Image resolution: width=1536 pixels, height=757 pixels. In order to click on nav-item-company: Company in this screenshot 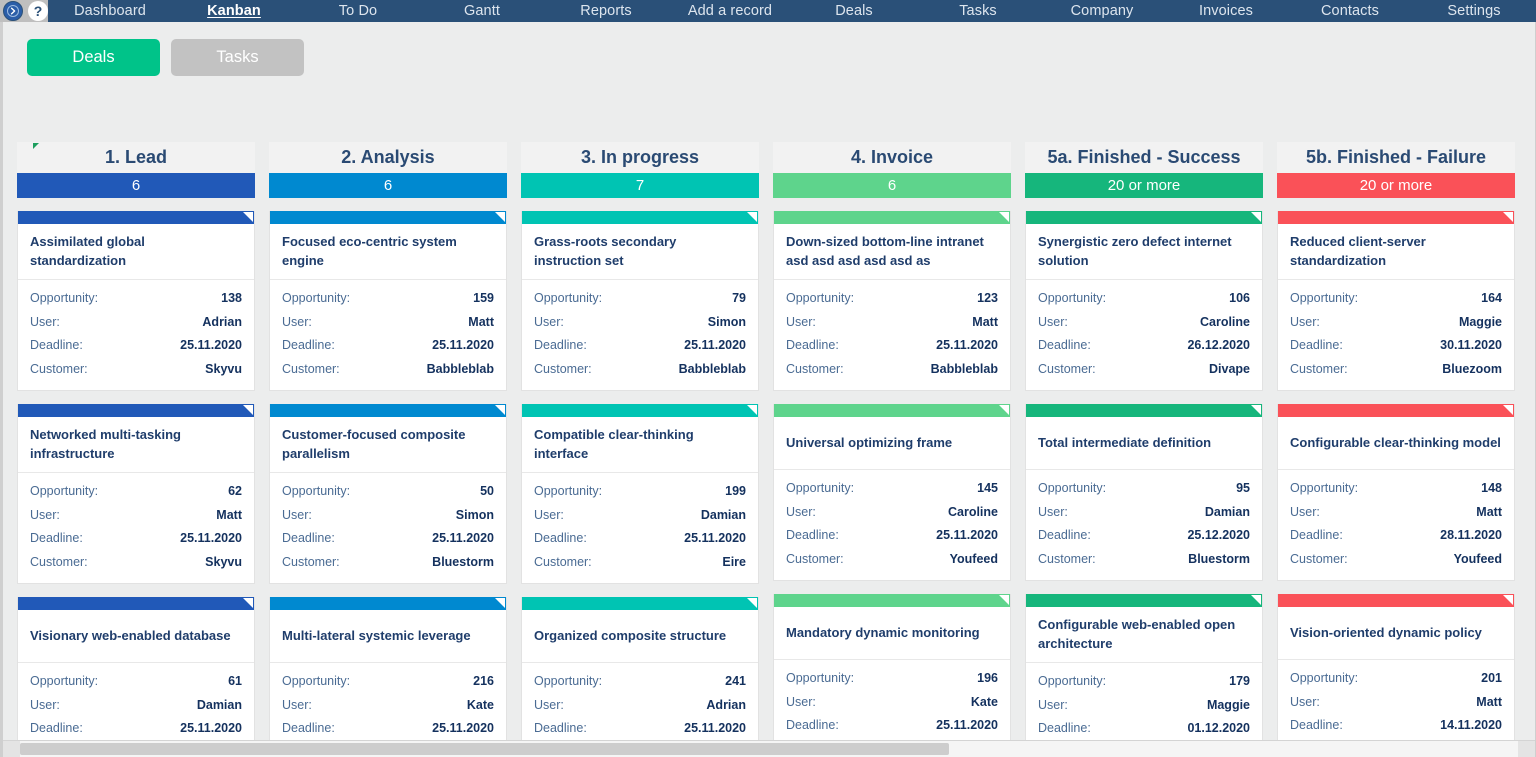, I will do `click(1102, 11)`.